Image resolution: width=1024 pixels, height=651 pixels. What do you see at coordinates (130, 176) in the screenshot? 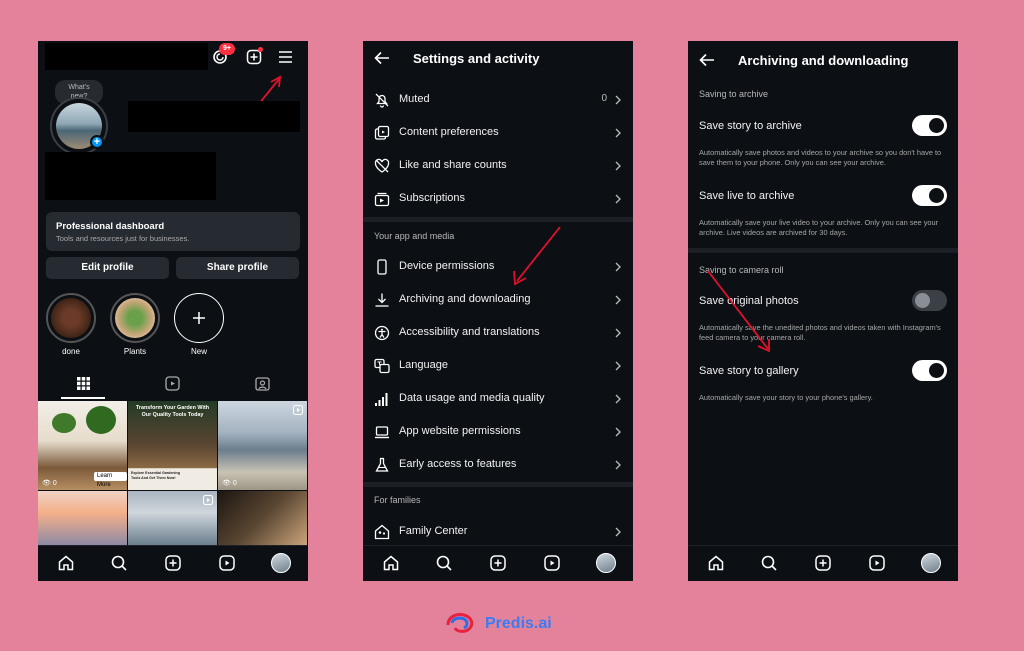
I see `redacted-bio` at bounding box center [130, 176].